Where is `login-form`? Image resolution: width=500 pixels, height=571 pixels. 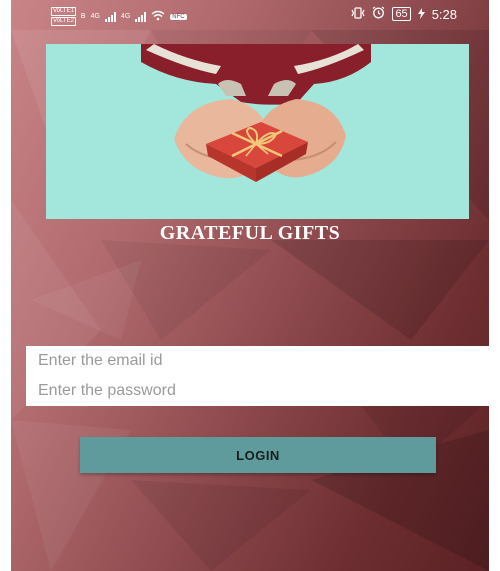 login-form is located at coordinates (257, 376).